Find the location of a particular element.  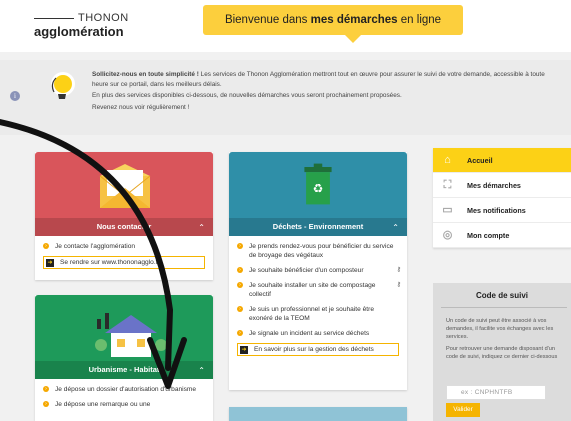

banner-prefix: Bienvenue dans is located at coordinates (267, 20).